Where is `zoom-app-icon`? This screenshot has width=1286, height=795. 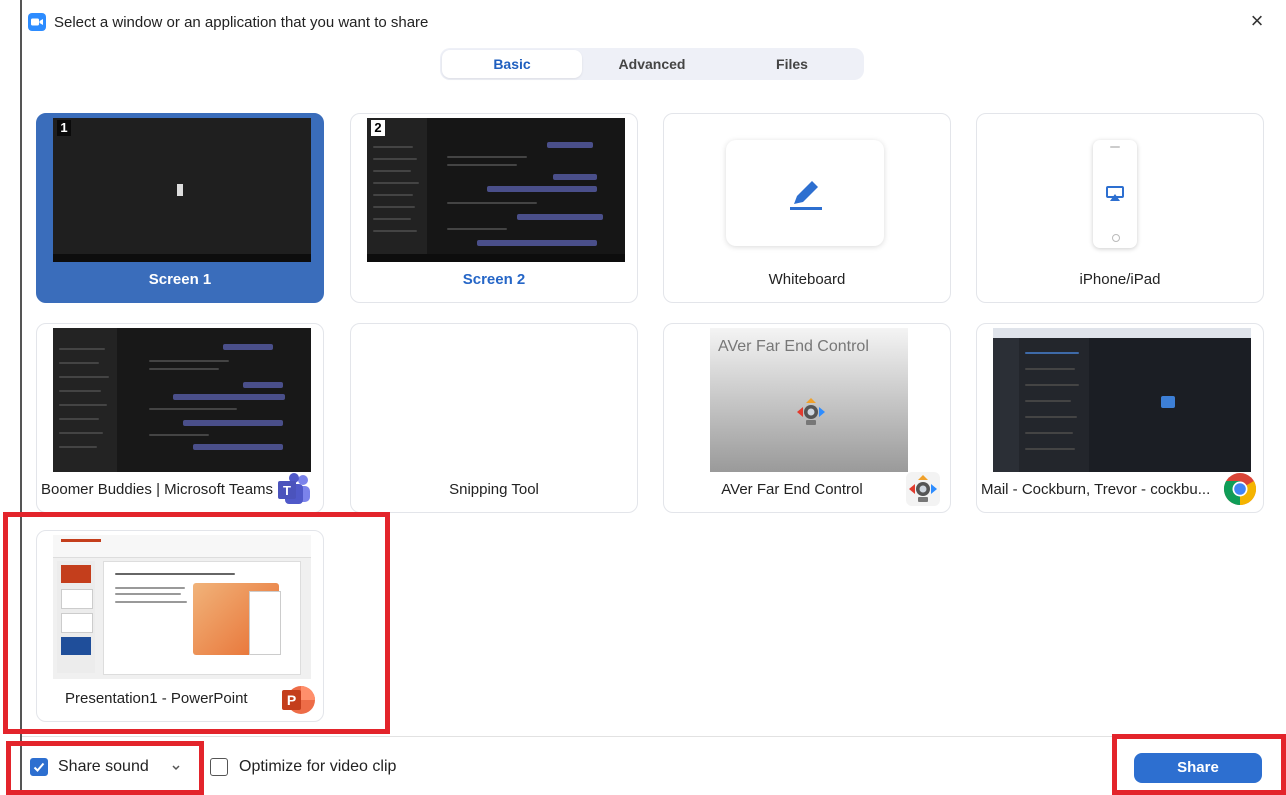
zoom-app-icon is located at coordinates (37, 22).